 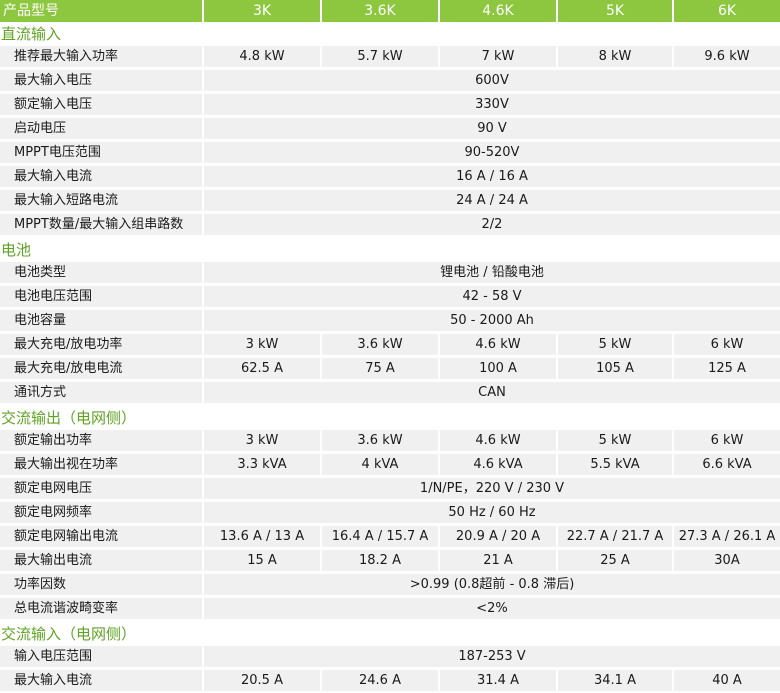 I want to click on row-value: 4.6 kVA, so click(x=498, y=464).